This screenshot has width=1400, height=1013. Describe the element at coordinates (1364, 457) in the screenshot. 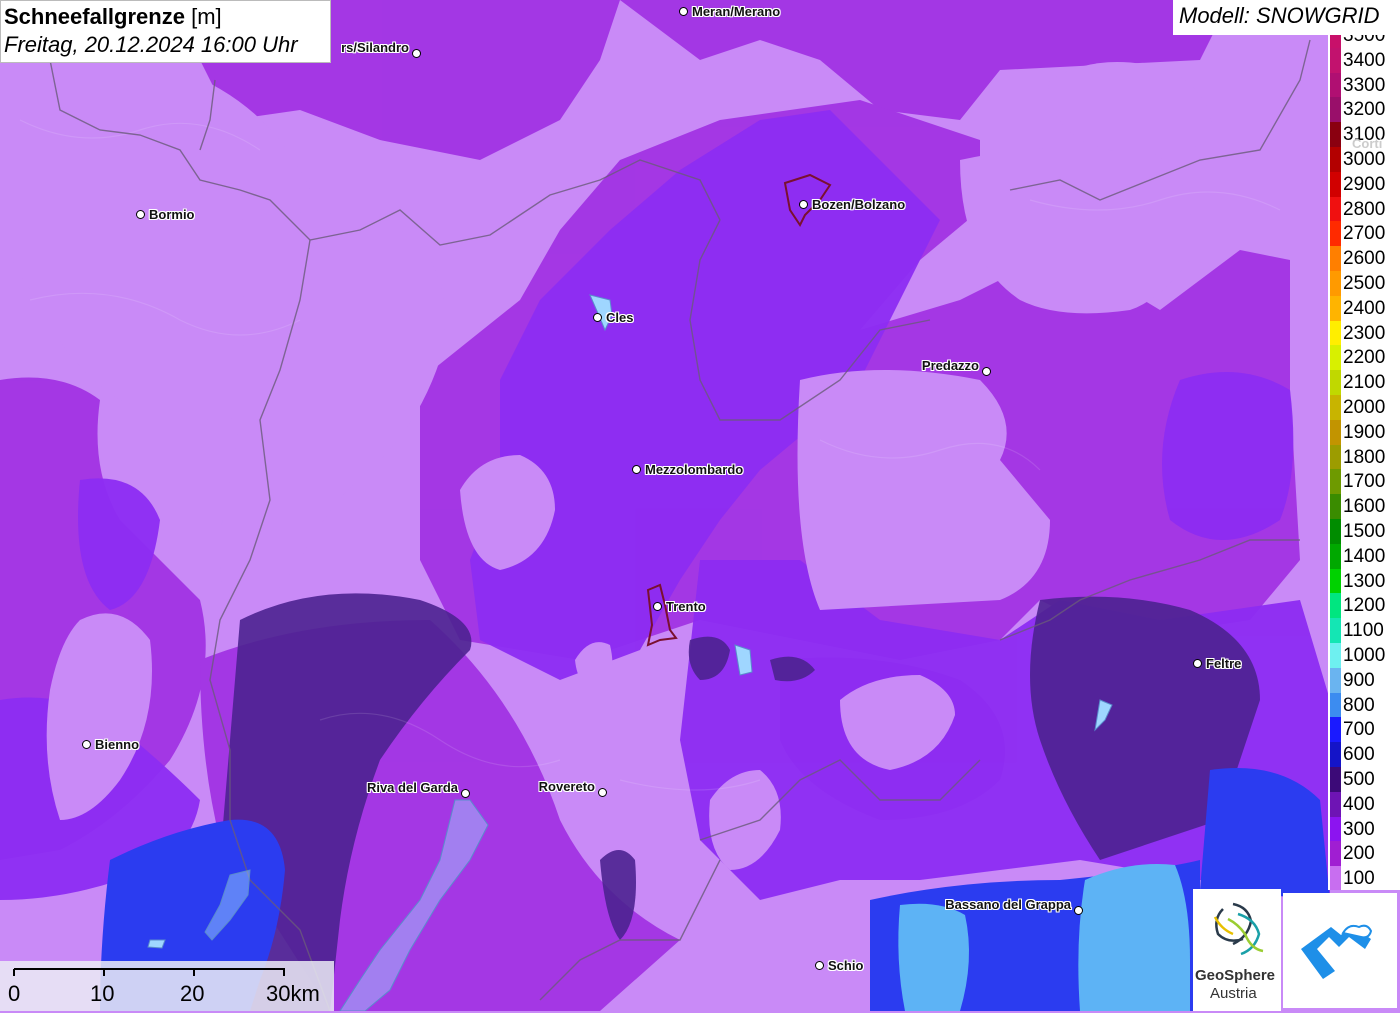

I see `legend-entry: 1800` at that location.